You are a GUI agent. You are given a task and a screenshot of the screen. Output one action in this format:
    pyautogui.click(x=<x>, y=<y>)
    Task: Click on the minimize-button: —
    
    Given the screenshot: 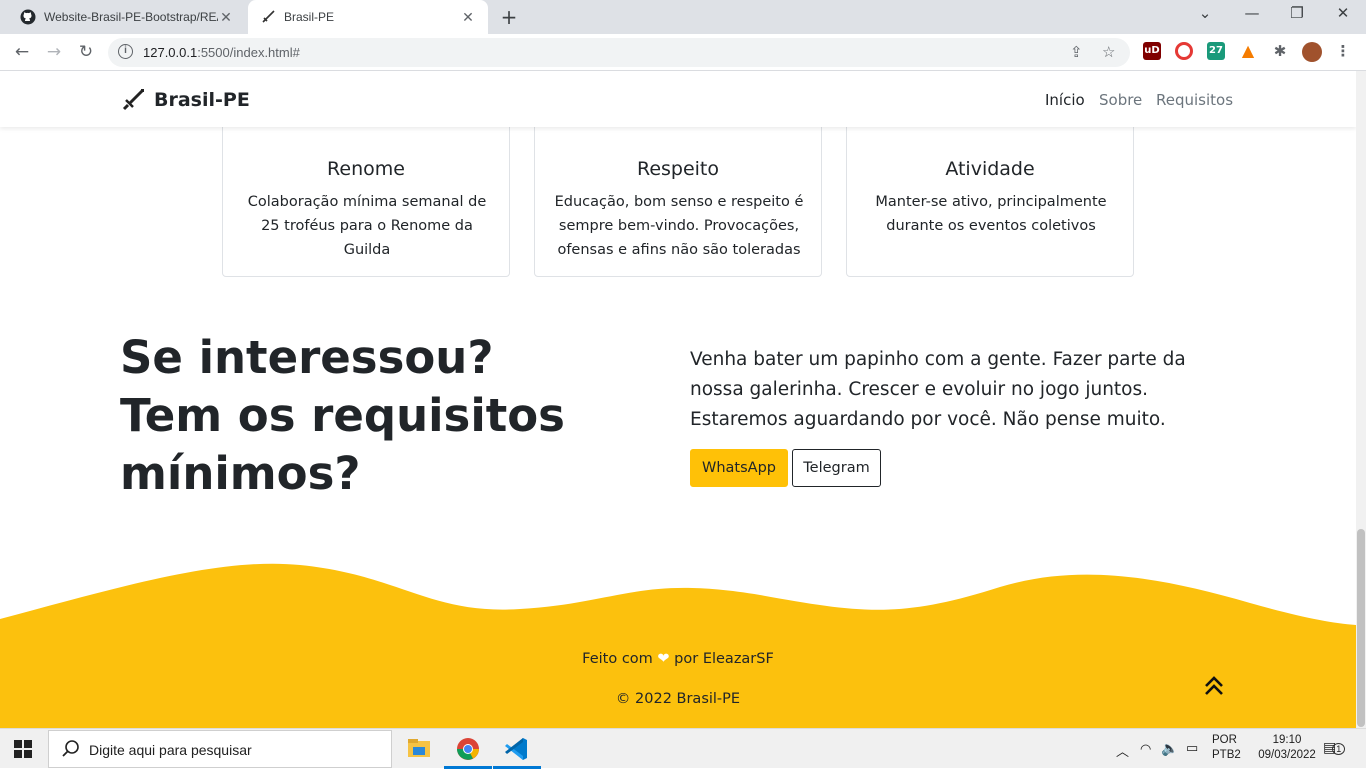 What is the action you would take?
    pyautogui.click(x=1252, y=13)
    